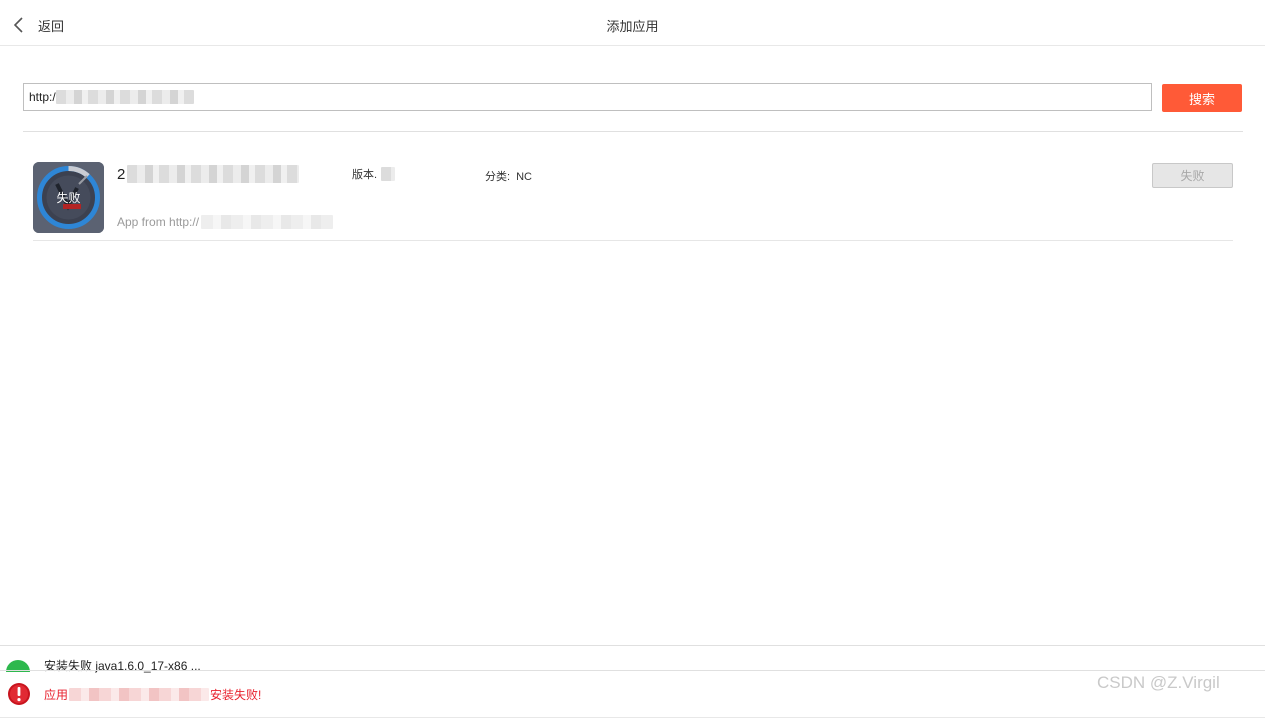  Describe the element at coordinates (632, 693) in the screenshot. I see `notification-item-error: 应用 安装失败! CSDN @Z.Virgil` at that location.